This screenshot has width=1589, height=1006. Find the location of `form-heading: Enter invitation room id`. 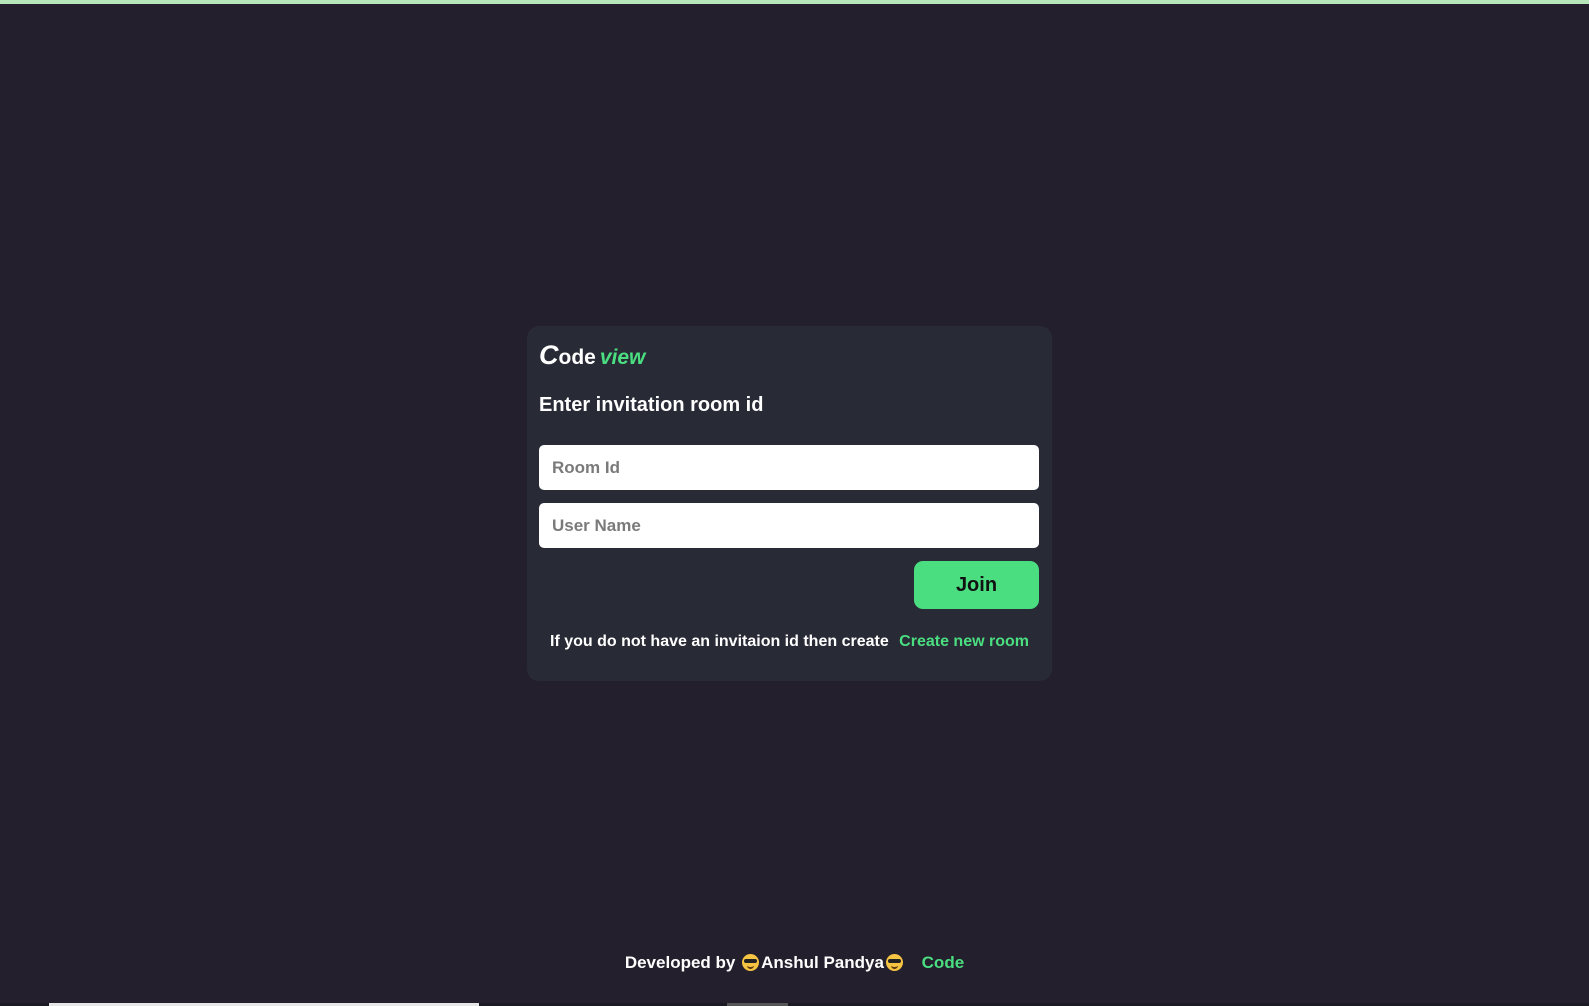

form-heading: Enter invitation room id is located at coordinates (651, 405).